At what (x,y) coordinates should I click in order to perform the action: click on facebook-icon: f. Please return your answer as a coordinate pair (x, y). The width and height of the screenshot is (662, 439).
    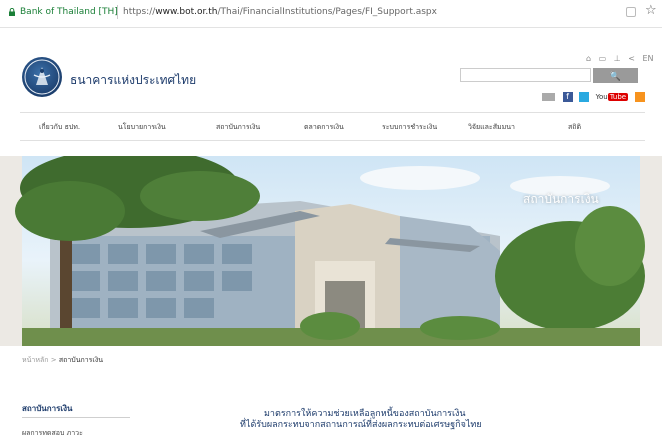
    Looking at the image, I should click on (567, 97).